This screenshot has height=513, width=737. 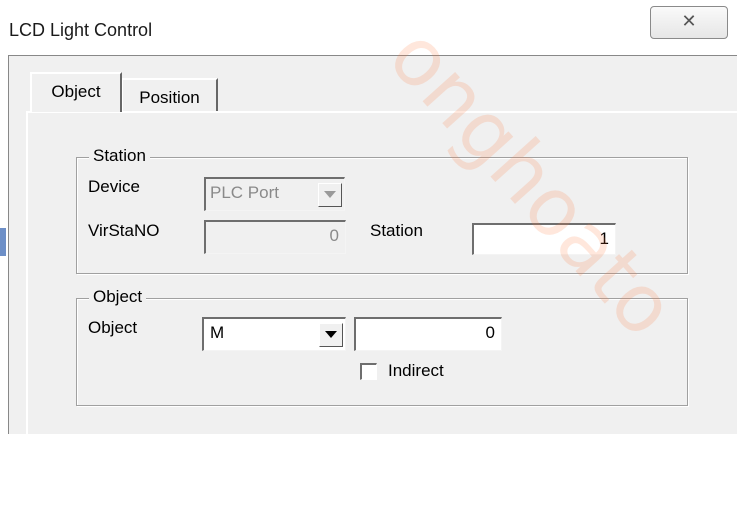 I want to click on tab-object: Object, so click(x=76, y=92).